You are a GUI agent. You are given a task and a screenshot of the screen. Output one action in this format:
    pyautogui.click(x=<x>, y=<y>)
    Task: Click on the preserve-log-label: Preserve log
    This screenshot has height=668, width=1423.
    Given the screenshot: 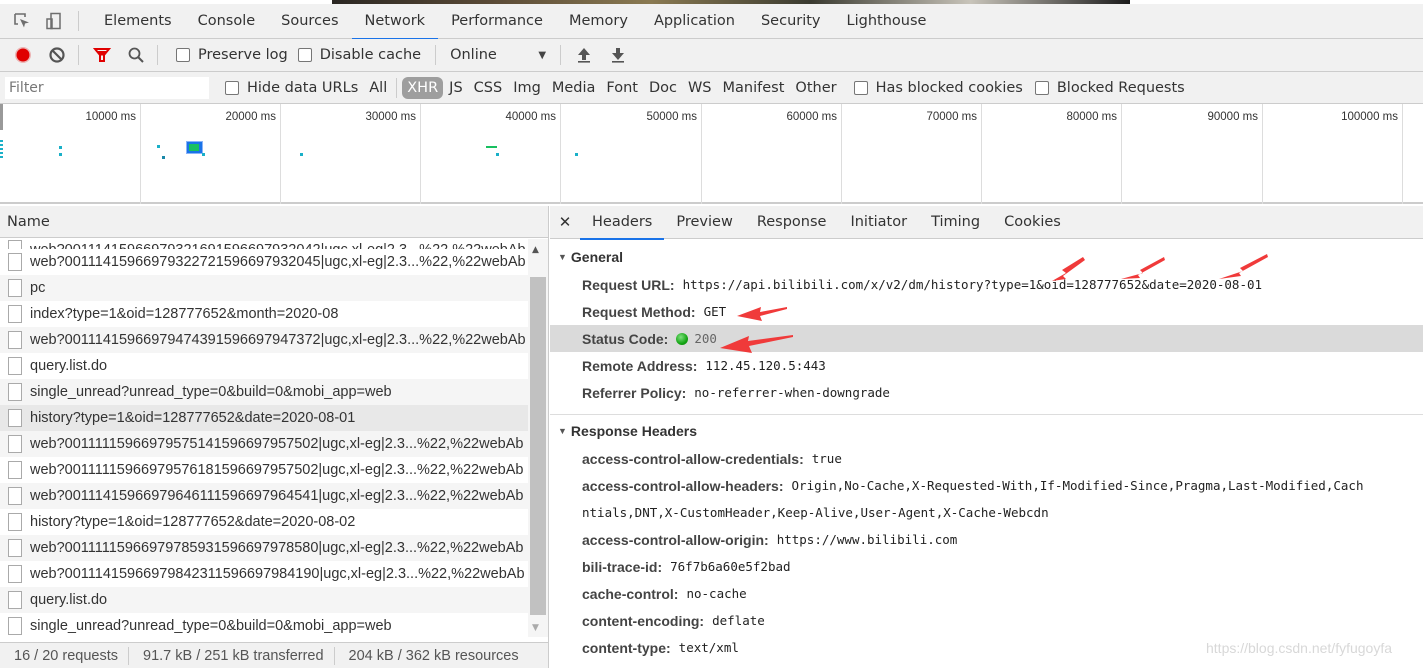 What is the action you would take?
    pyautogui.click(x=243, y=55)
    